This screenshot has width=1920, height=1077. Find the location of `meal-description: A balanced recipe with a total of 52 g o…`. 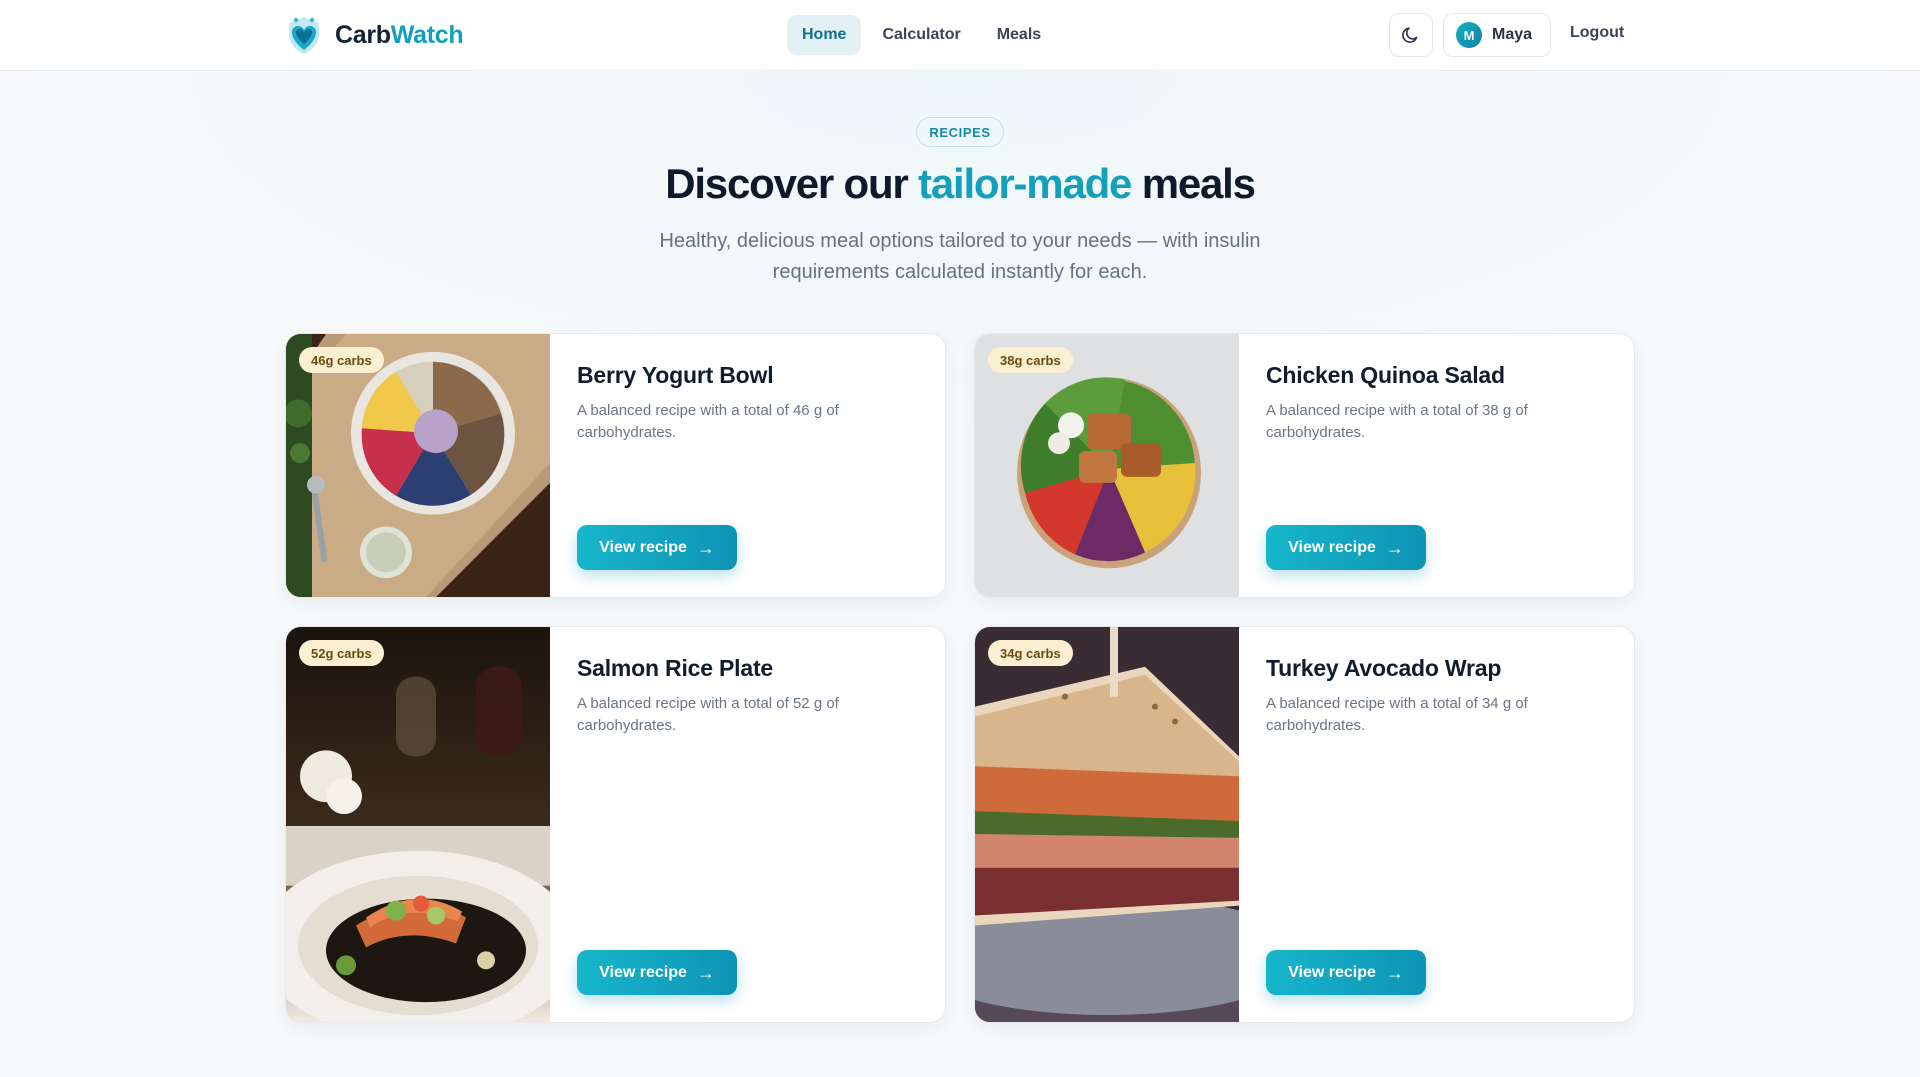

meal-description: A balanced recipe with a total of 52 g o… is located at coordinates (708, 714).